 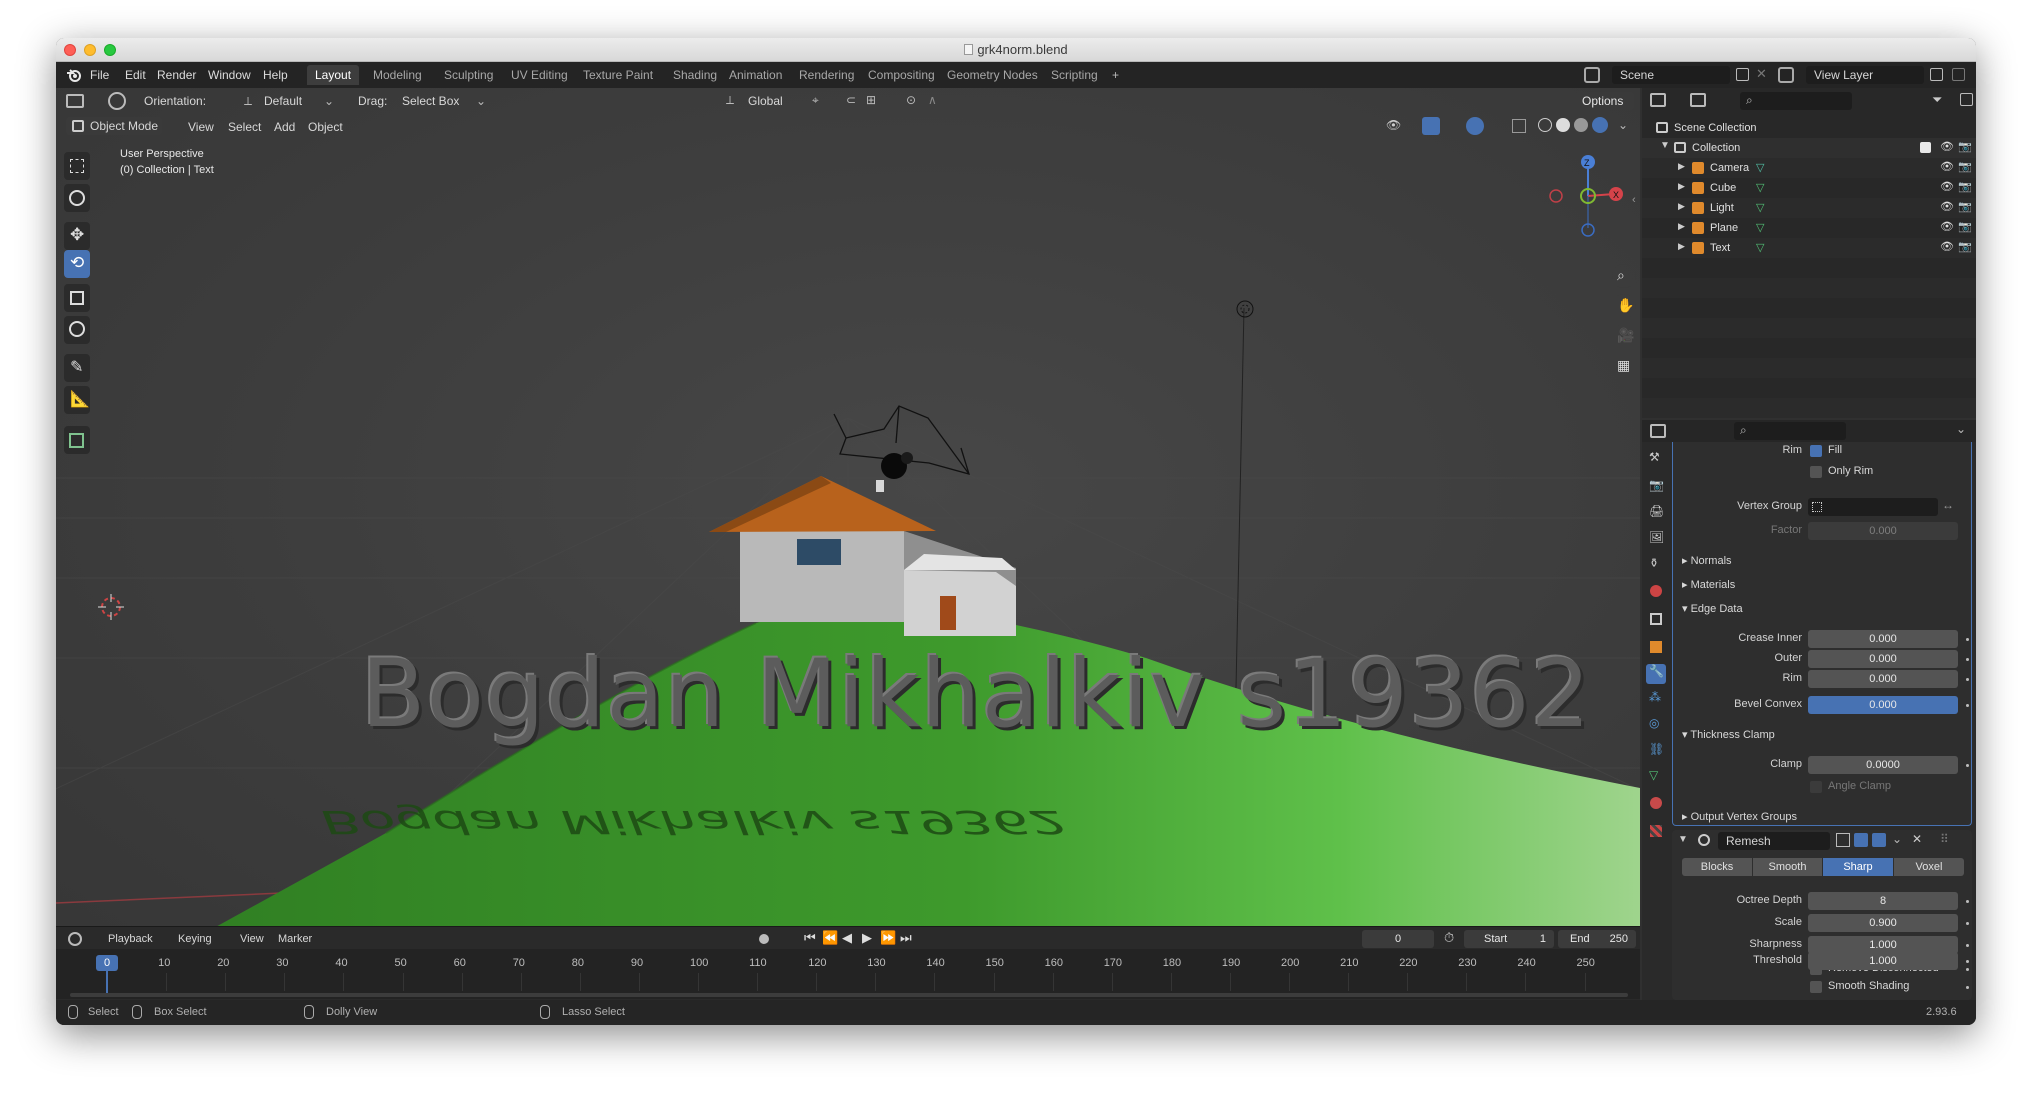 What do you see at coordinates (1656, 488) in the screenshot?
I see `render-tab: 📷` at bounding box center [1656, 488].